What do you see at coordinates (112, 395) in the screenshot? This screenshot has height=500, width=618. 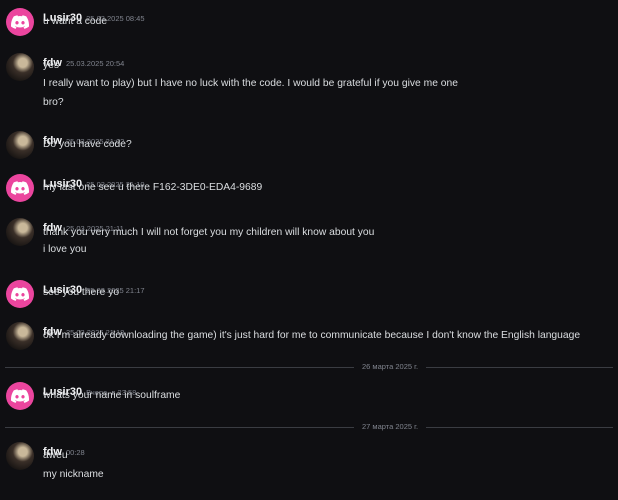 I see `message-text: whats your name in soulframe` at bounding box center [112, 395].